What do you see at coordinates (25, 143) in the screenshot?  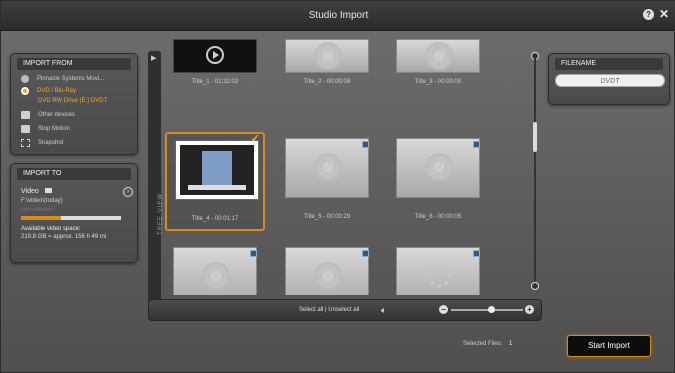 I see `snapshot-icon` at bounding box center [25, 143].